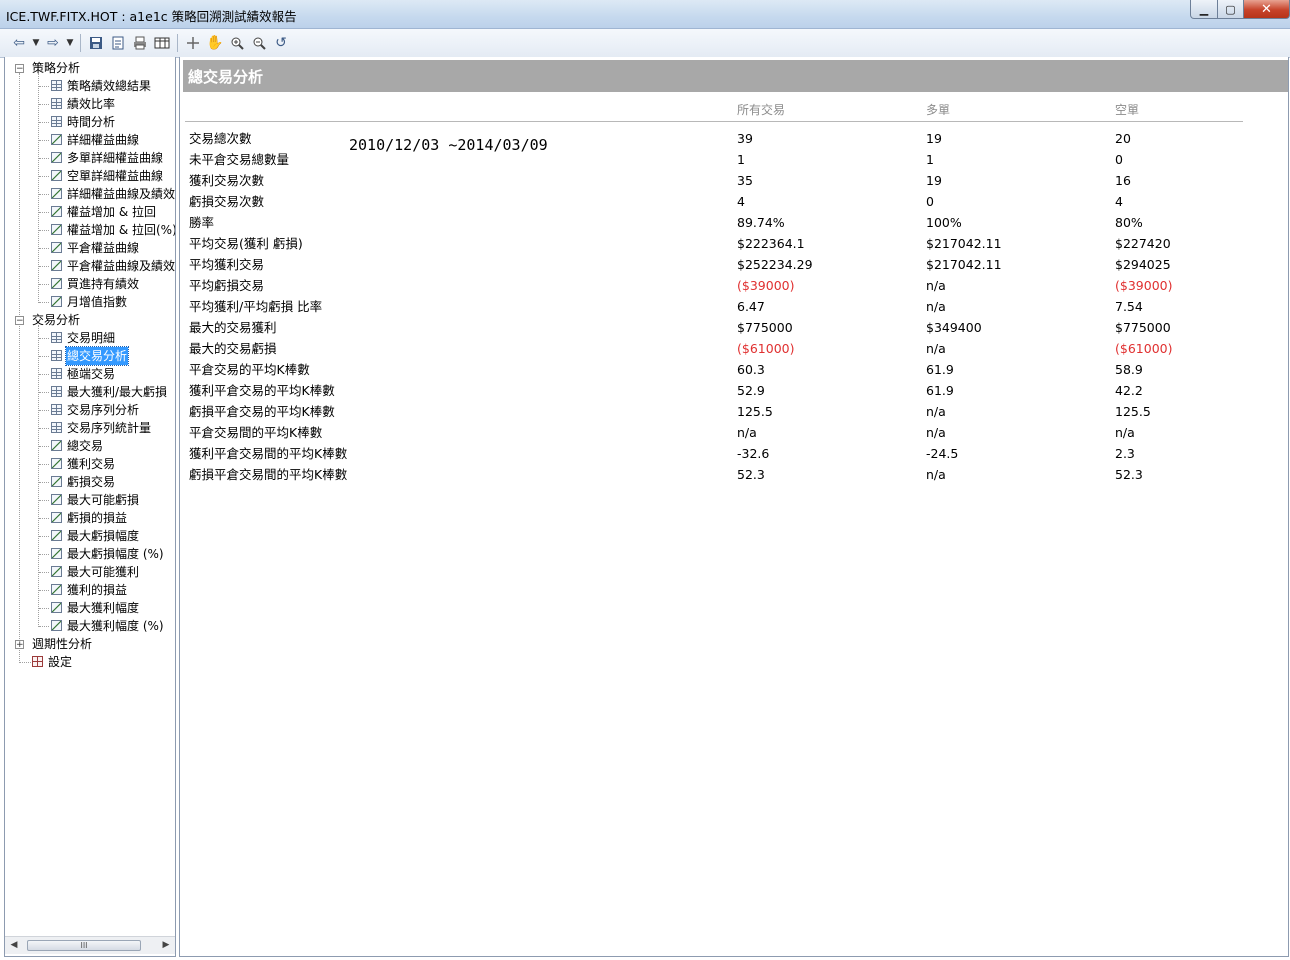 This screenshot has width=1290, height=960. What do you see at coordinates (166, 945) in the screenshot?
I see `scroll-right-icon: ▶` at bounding box center [166, 945].